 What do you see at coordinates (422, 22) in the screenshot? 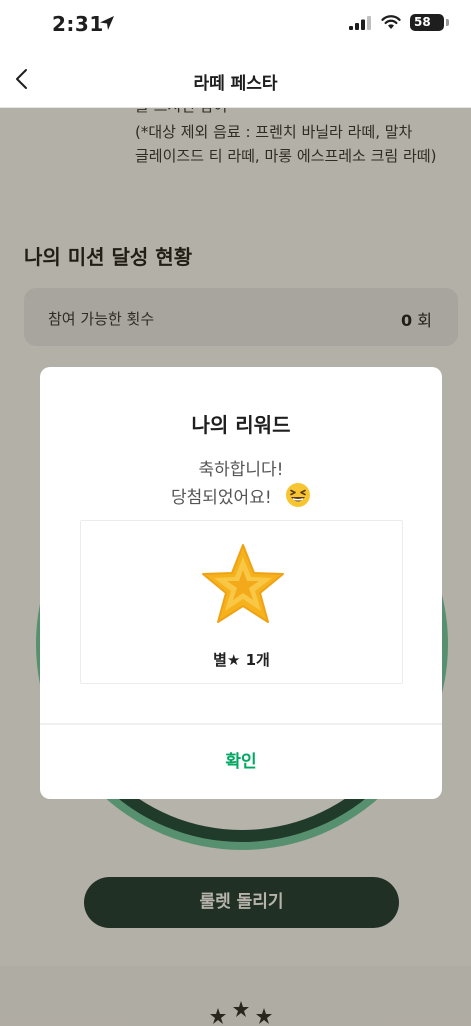
I see `battery-level: 58` at bounding box center [422, 22].